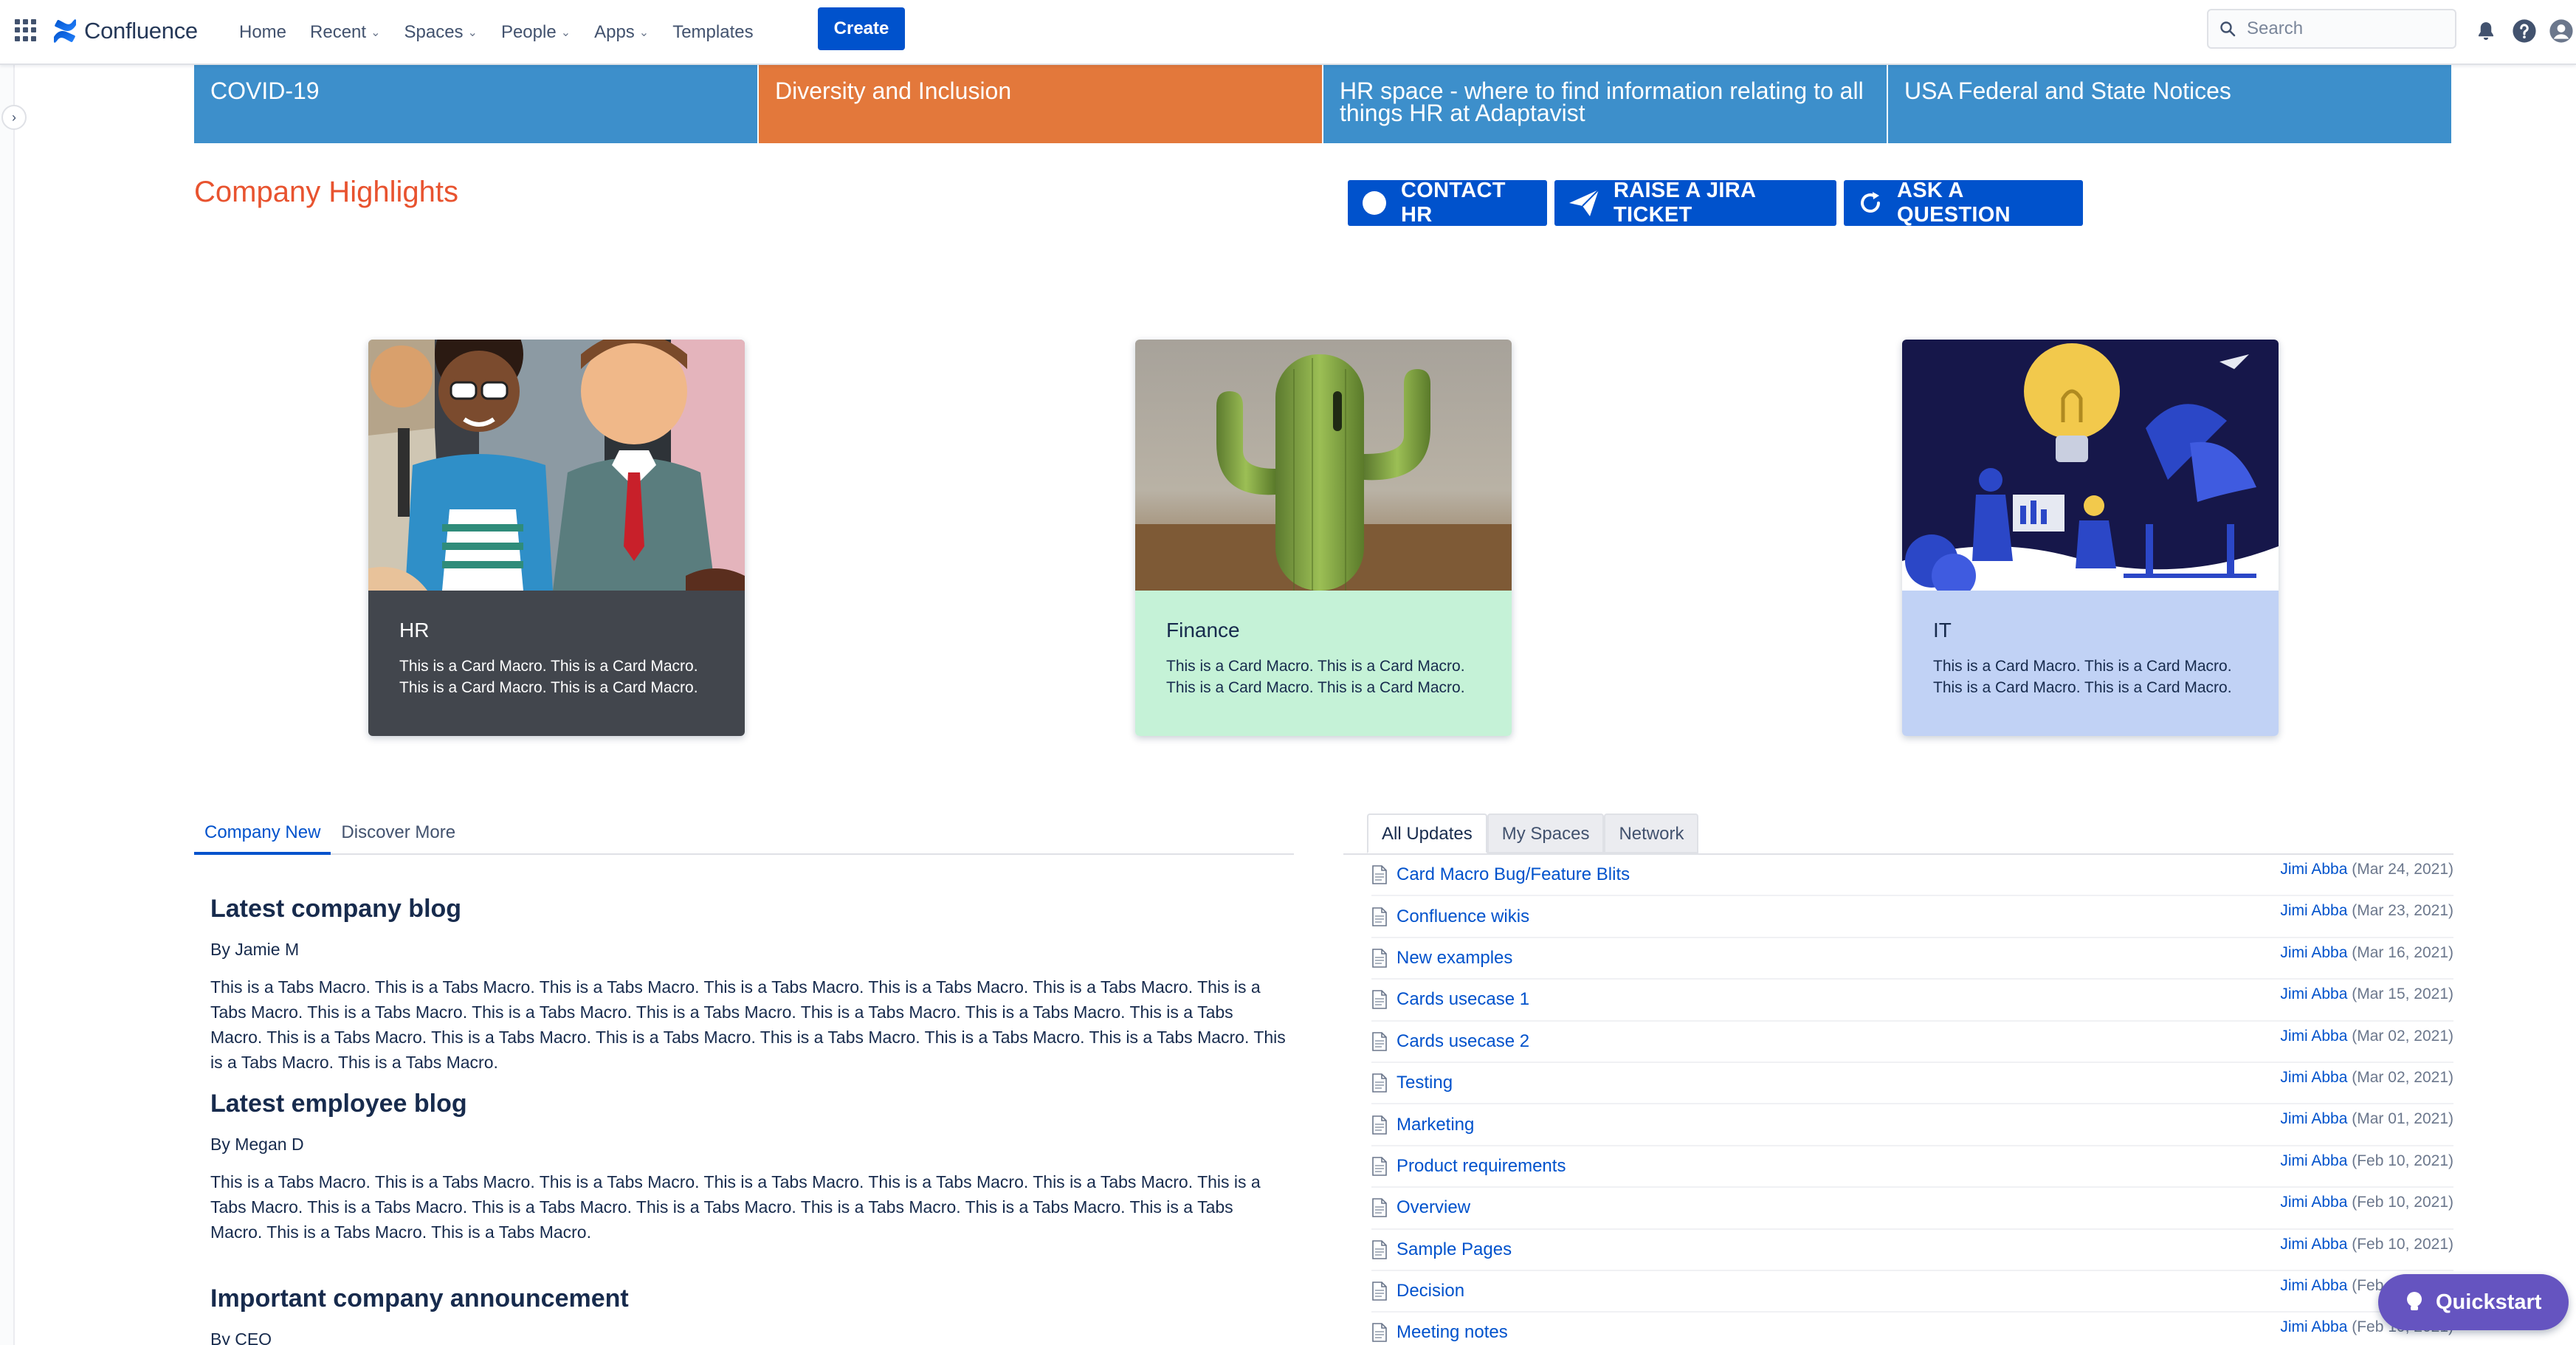 The width and height of the screenshot is (2576, 1345). Describe the element at coordinates (1912, 1125) in the screenshot. I see `update-row: Marketing Jimi Abba (Mar 01, 2021)` at that location.